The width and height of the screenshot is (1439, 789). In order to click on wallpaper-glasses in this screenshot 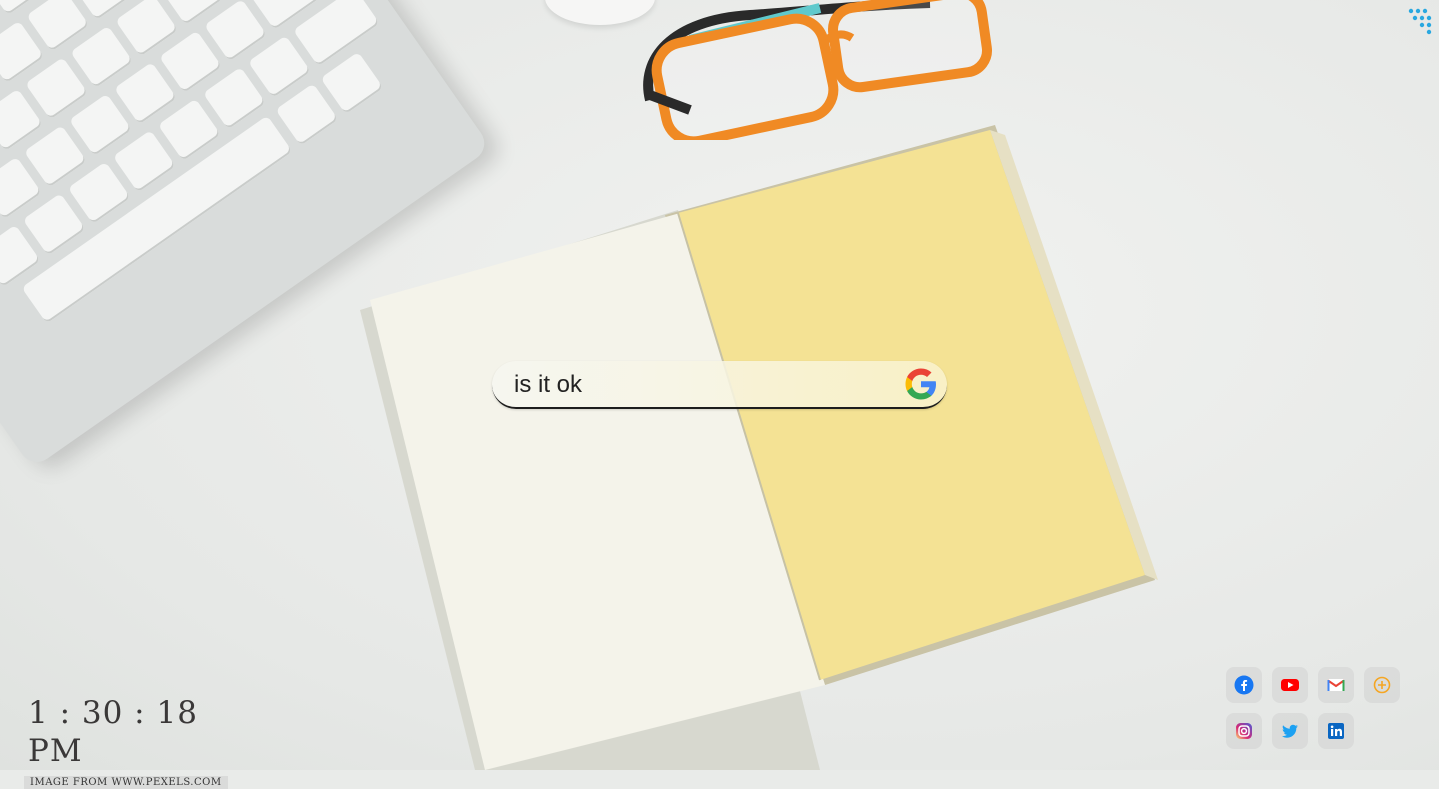, I will do `click(817, 70)`.